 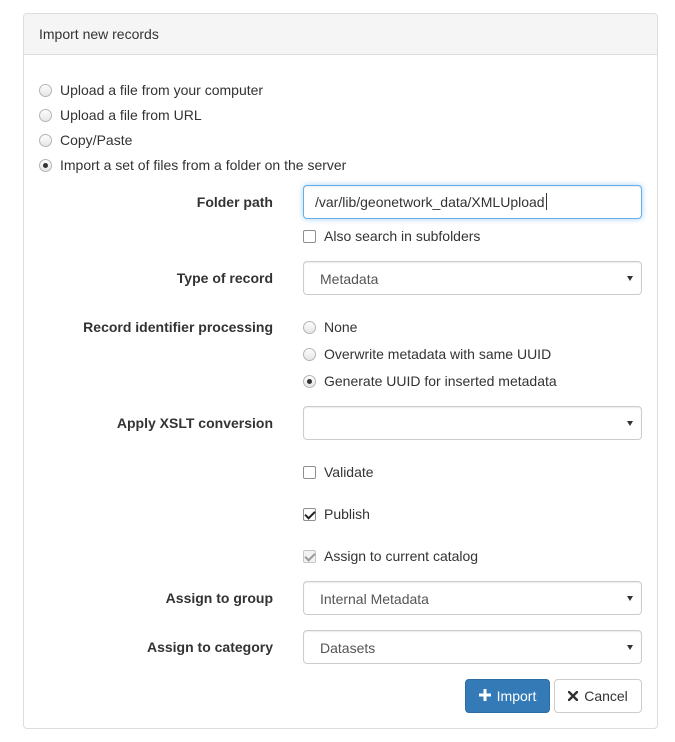 What do you see at coordinates (516, 696) in the screenshot?
I see `import-button-label: Import` at bounding box center [516, 696].